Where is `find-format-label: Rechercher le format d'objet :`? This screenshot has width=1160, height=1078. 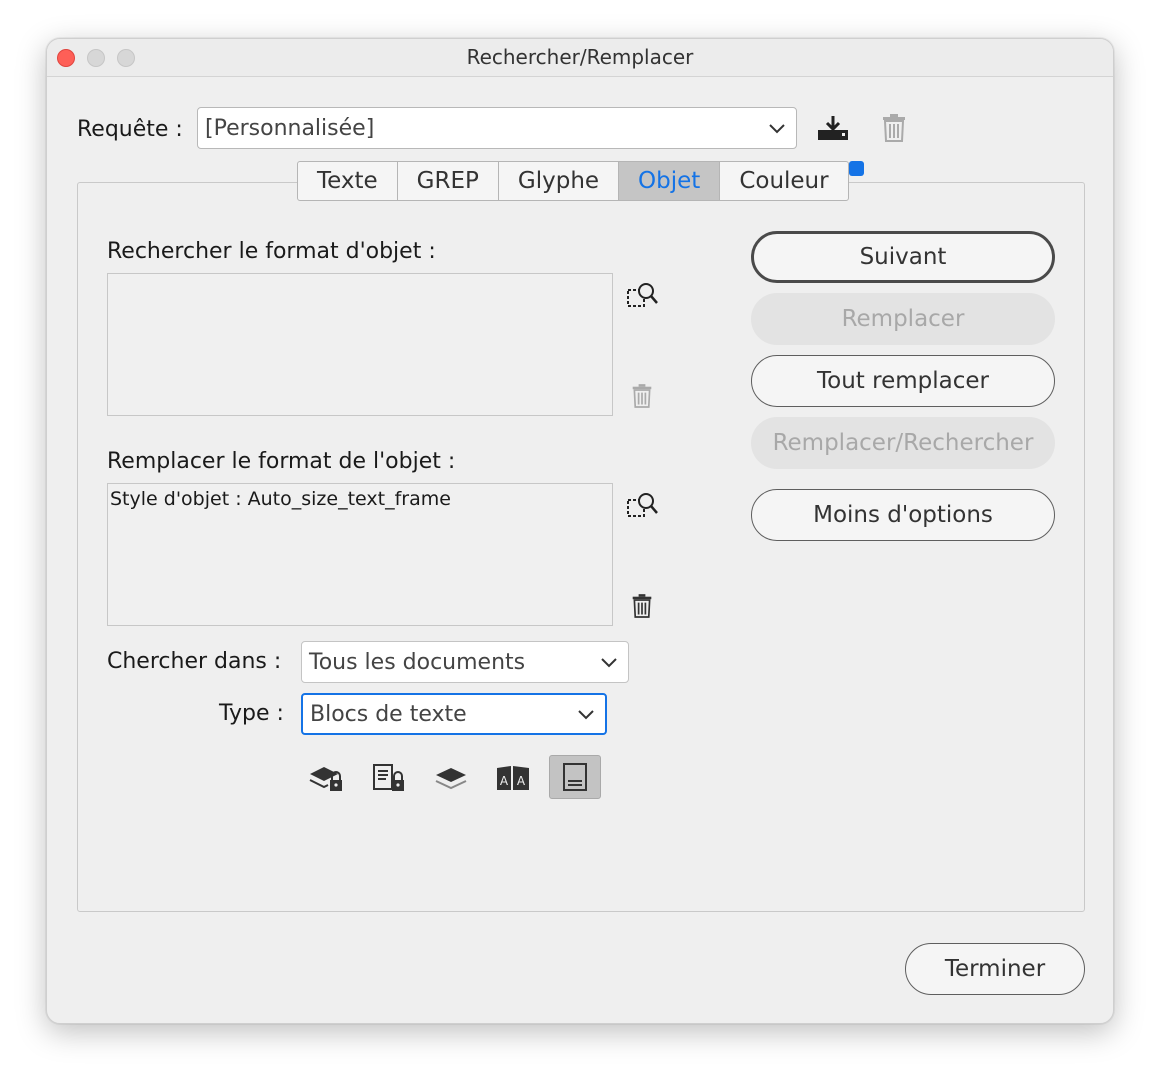
find-format-label: Rechercher le format d'objet : is located at coordinates (271, 251).